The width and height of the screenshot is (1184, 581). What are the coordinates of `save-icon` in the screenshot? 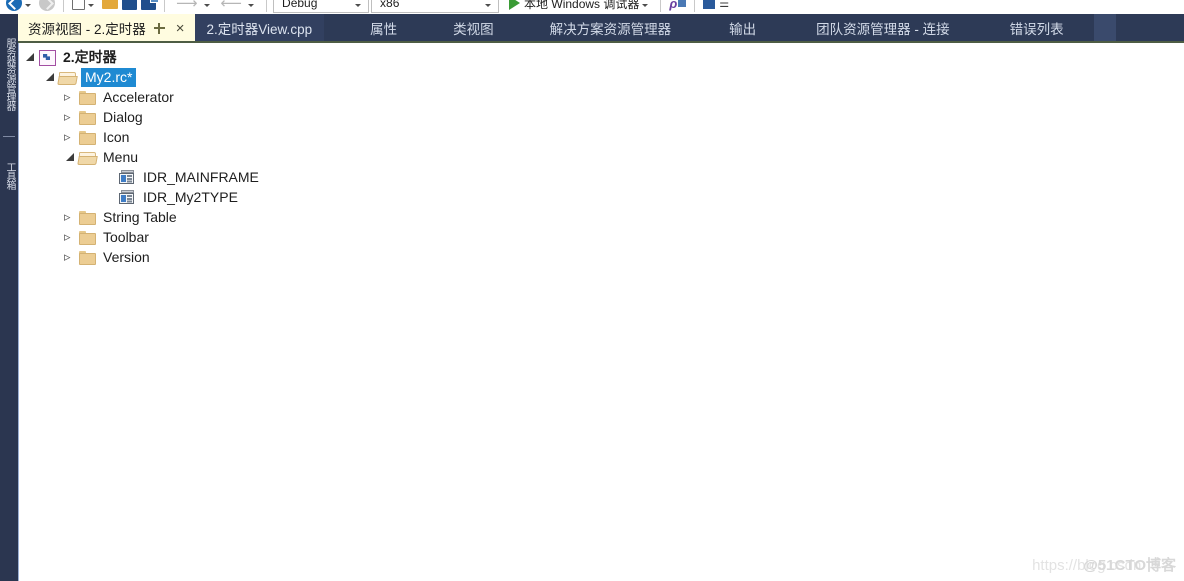 It's located at (129, 5).